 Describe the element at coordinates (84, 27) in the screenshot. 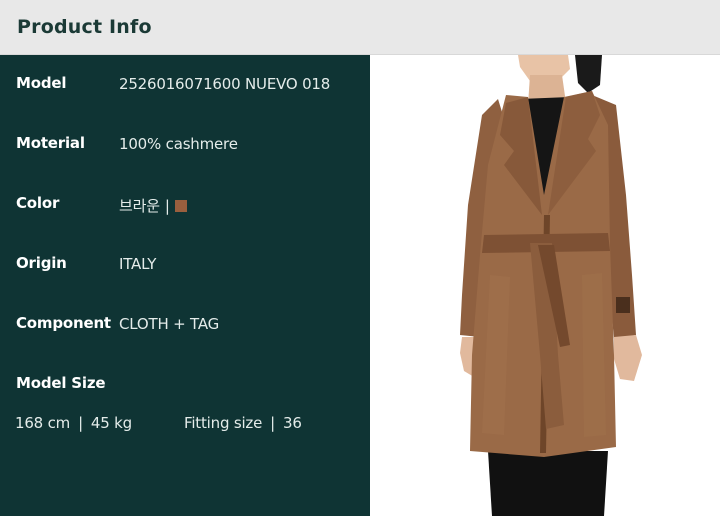

I see `page-title: Product Info` at that location.